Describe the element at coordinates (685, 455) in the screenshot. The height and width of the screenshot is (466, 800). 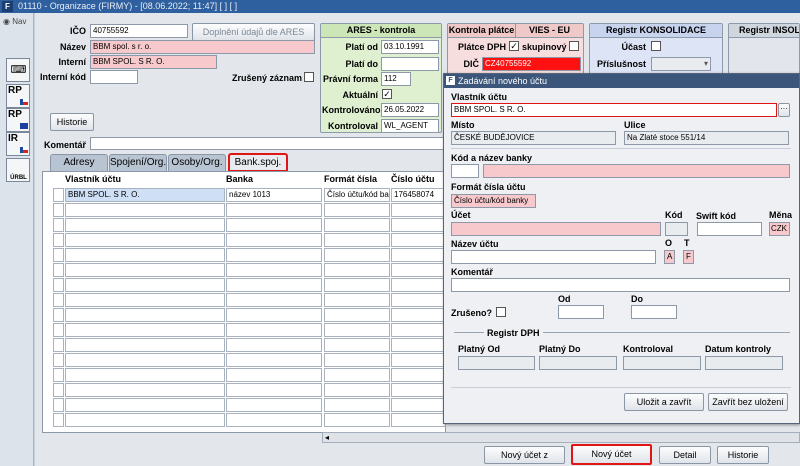
I see `detail-button: Detail` at that location.